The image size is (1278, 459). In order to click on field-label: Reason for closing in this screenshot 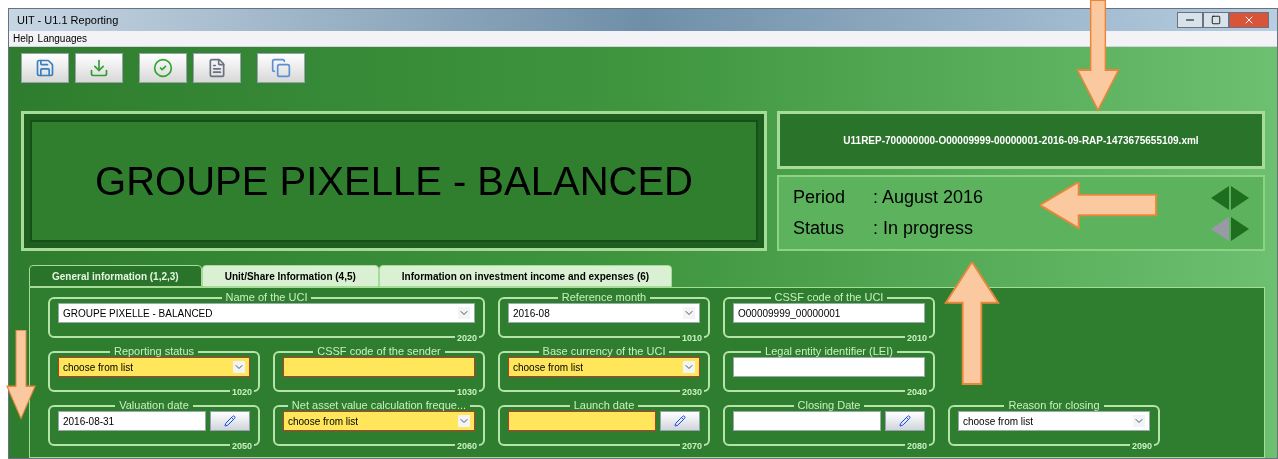, I will do `click(1054, 405)`.